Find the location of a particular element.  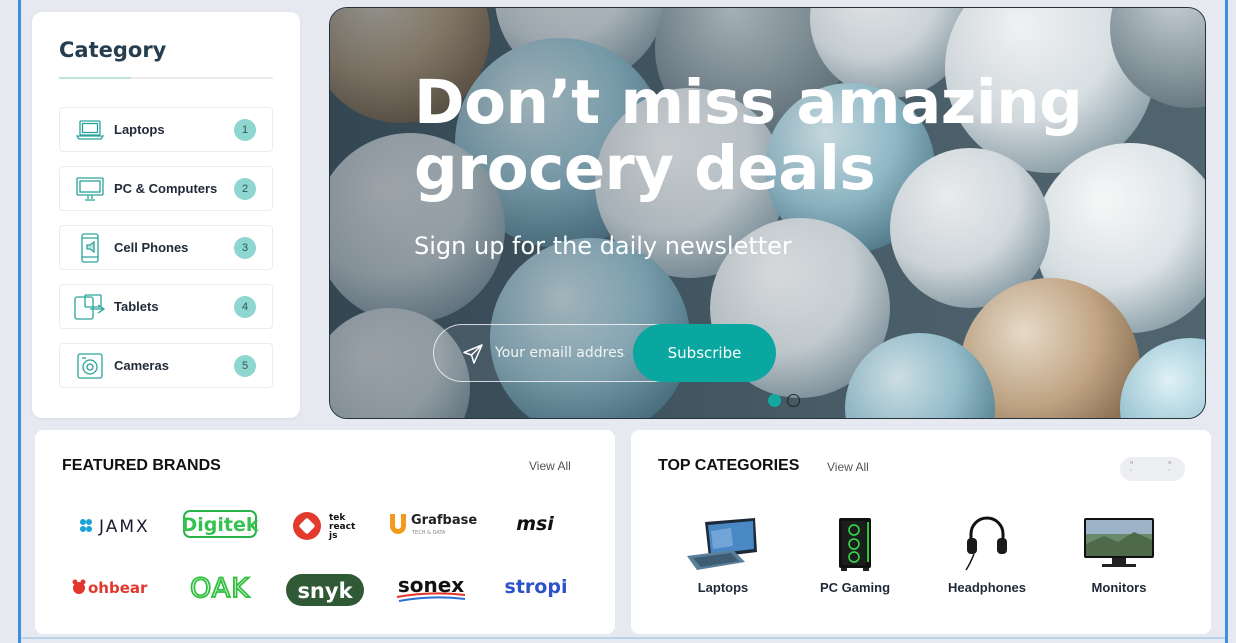

hero-title-line-2: grocery deals is located at coordinates (645, 168).